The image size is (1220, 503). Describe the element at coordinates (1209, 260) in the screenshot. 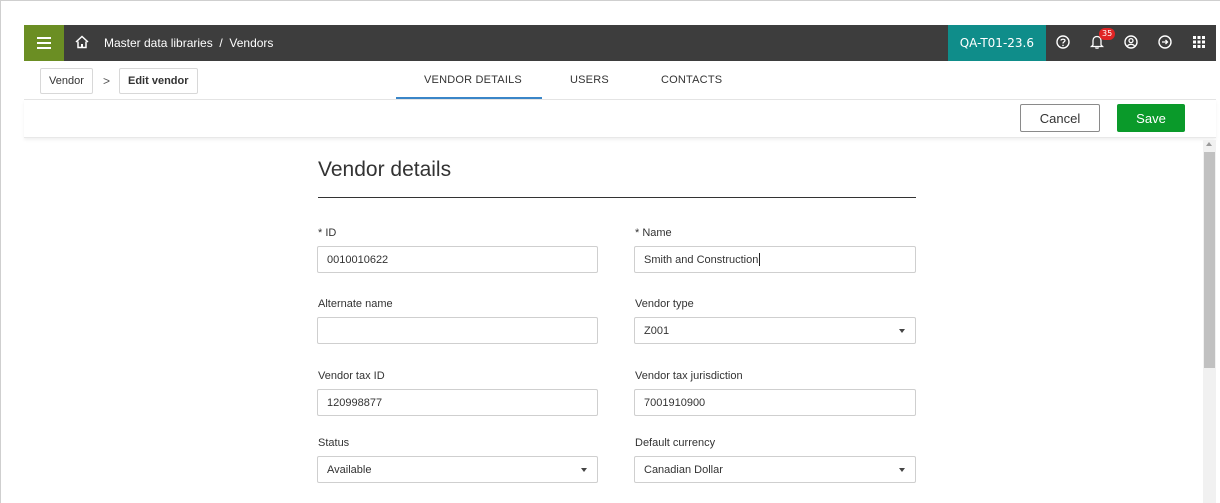

I see `scrollbar-thumb` at that location.